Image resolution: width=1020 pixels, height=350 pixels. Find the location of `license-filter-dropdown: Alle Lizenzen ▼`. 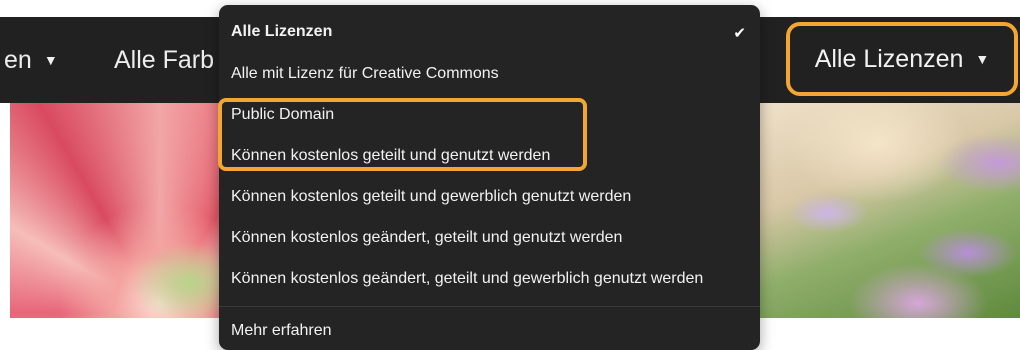

license-filter-dropdown: Alle Lizenzen ▼ is located at coordinates (902, 59).